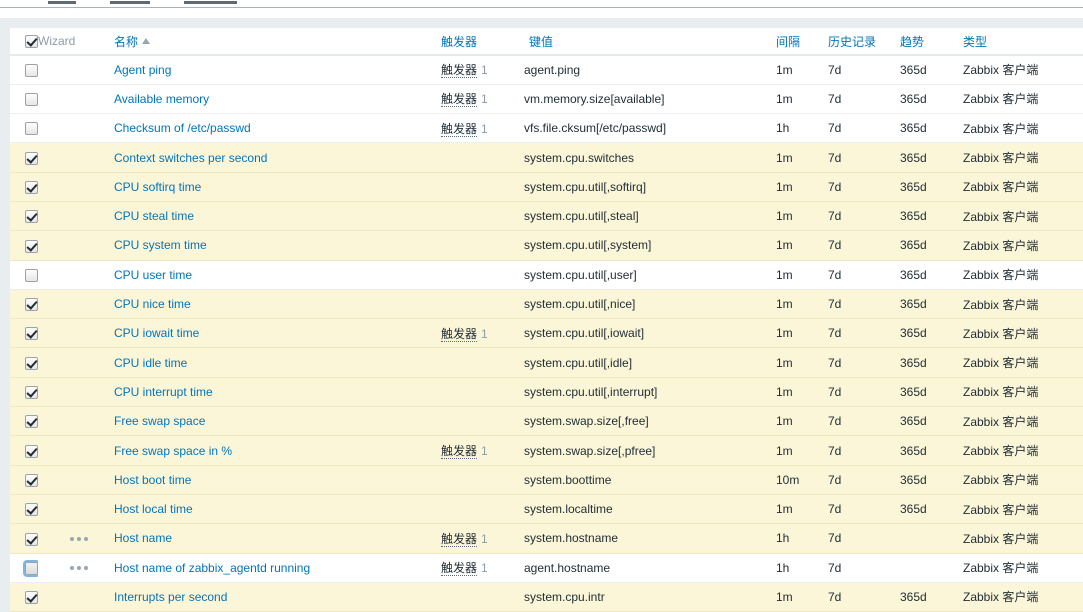 This screenshot has width=1083, height=612. I want to click on header-type-link: 类型, so click(975, 42).